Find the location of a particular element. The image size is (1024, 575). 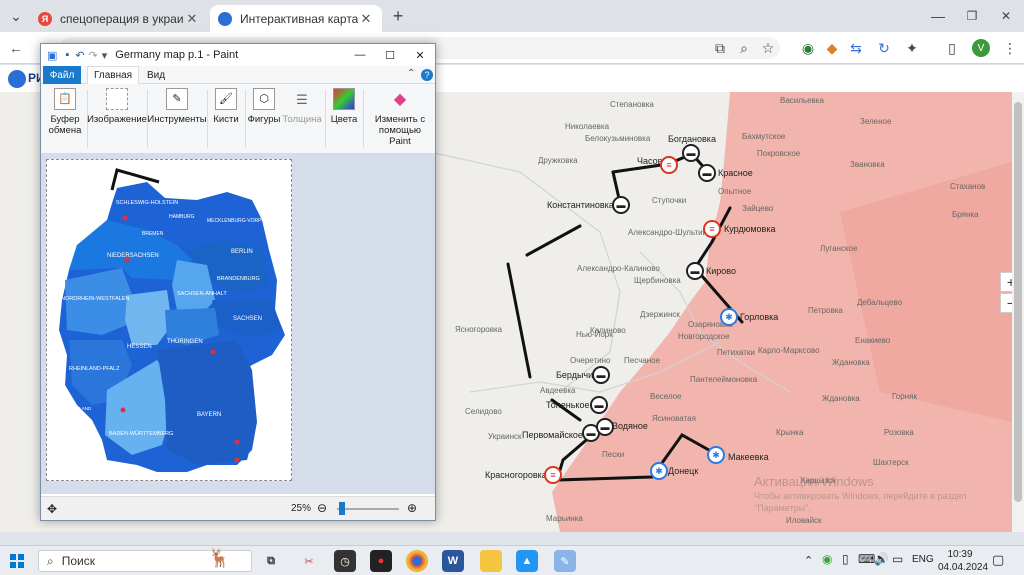

browser-tab-2: Интерактивная карта спецопе ✕ is located at coordinates (296, 18).